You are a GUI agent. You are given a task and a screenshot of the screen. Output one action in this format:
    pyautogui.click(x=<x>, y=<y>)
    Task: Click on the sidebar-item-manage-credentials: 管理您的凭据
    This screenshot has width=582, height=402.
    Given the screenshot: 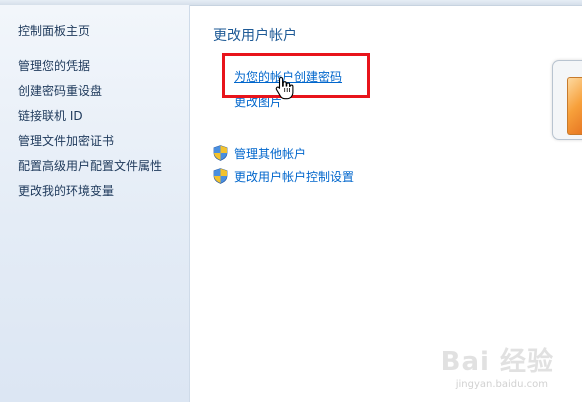 What is the action you would take?
    pyautogui.click(x=90, y=70)
    